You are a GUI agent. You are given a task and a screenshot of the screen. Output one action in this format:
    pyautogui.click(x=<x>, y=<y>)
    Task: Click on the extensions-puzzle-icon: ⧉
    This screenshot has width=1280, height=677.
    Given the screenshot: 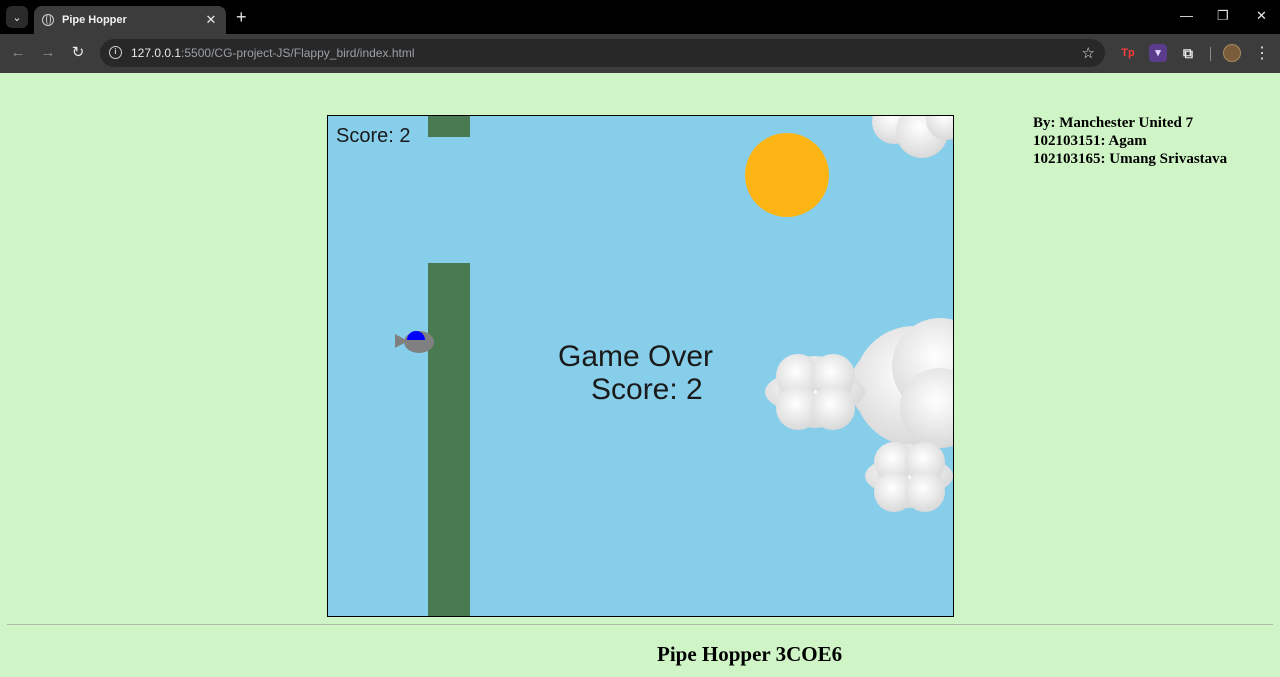 What is the action you would take?
    pyautogui.click(x=1188, y=53)
    